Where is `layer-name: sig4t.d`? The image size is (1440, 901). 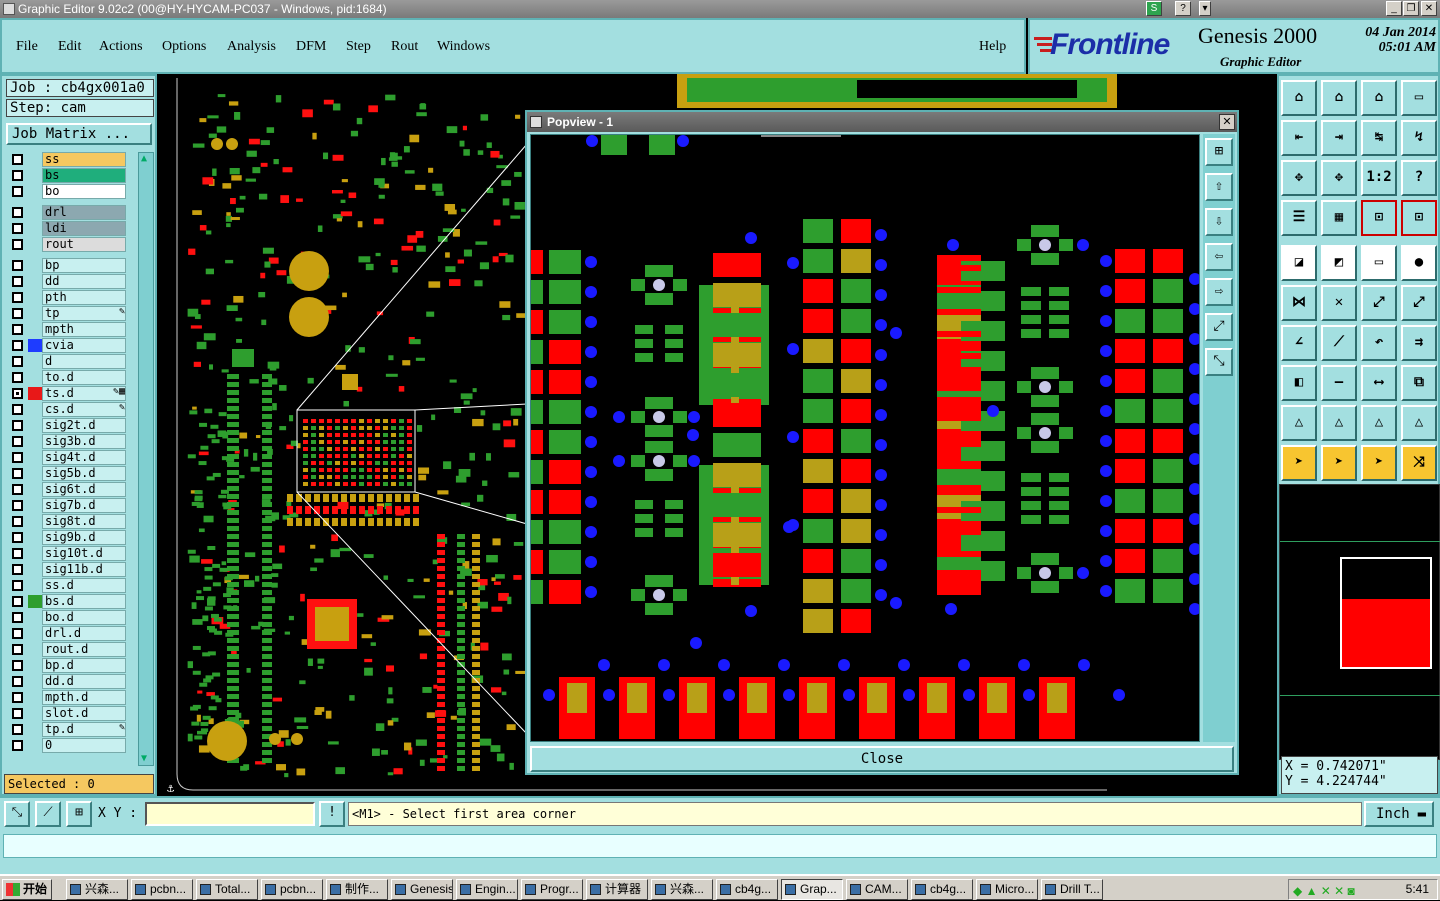
layer-name: sig4t.d is located at coordinates (84, 457).